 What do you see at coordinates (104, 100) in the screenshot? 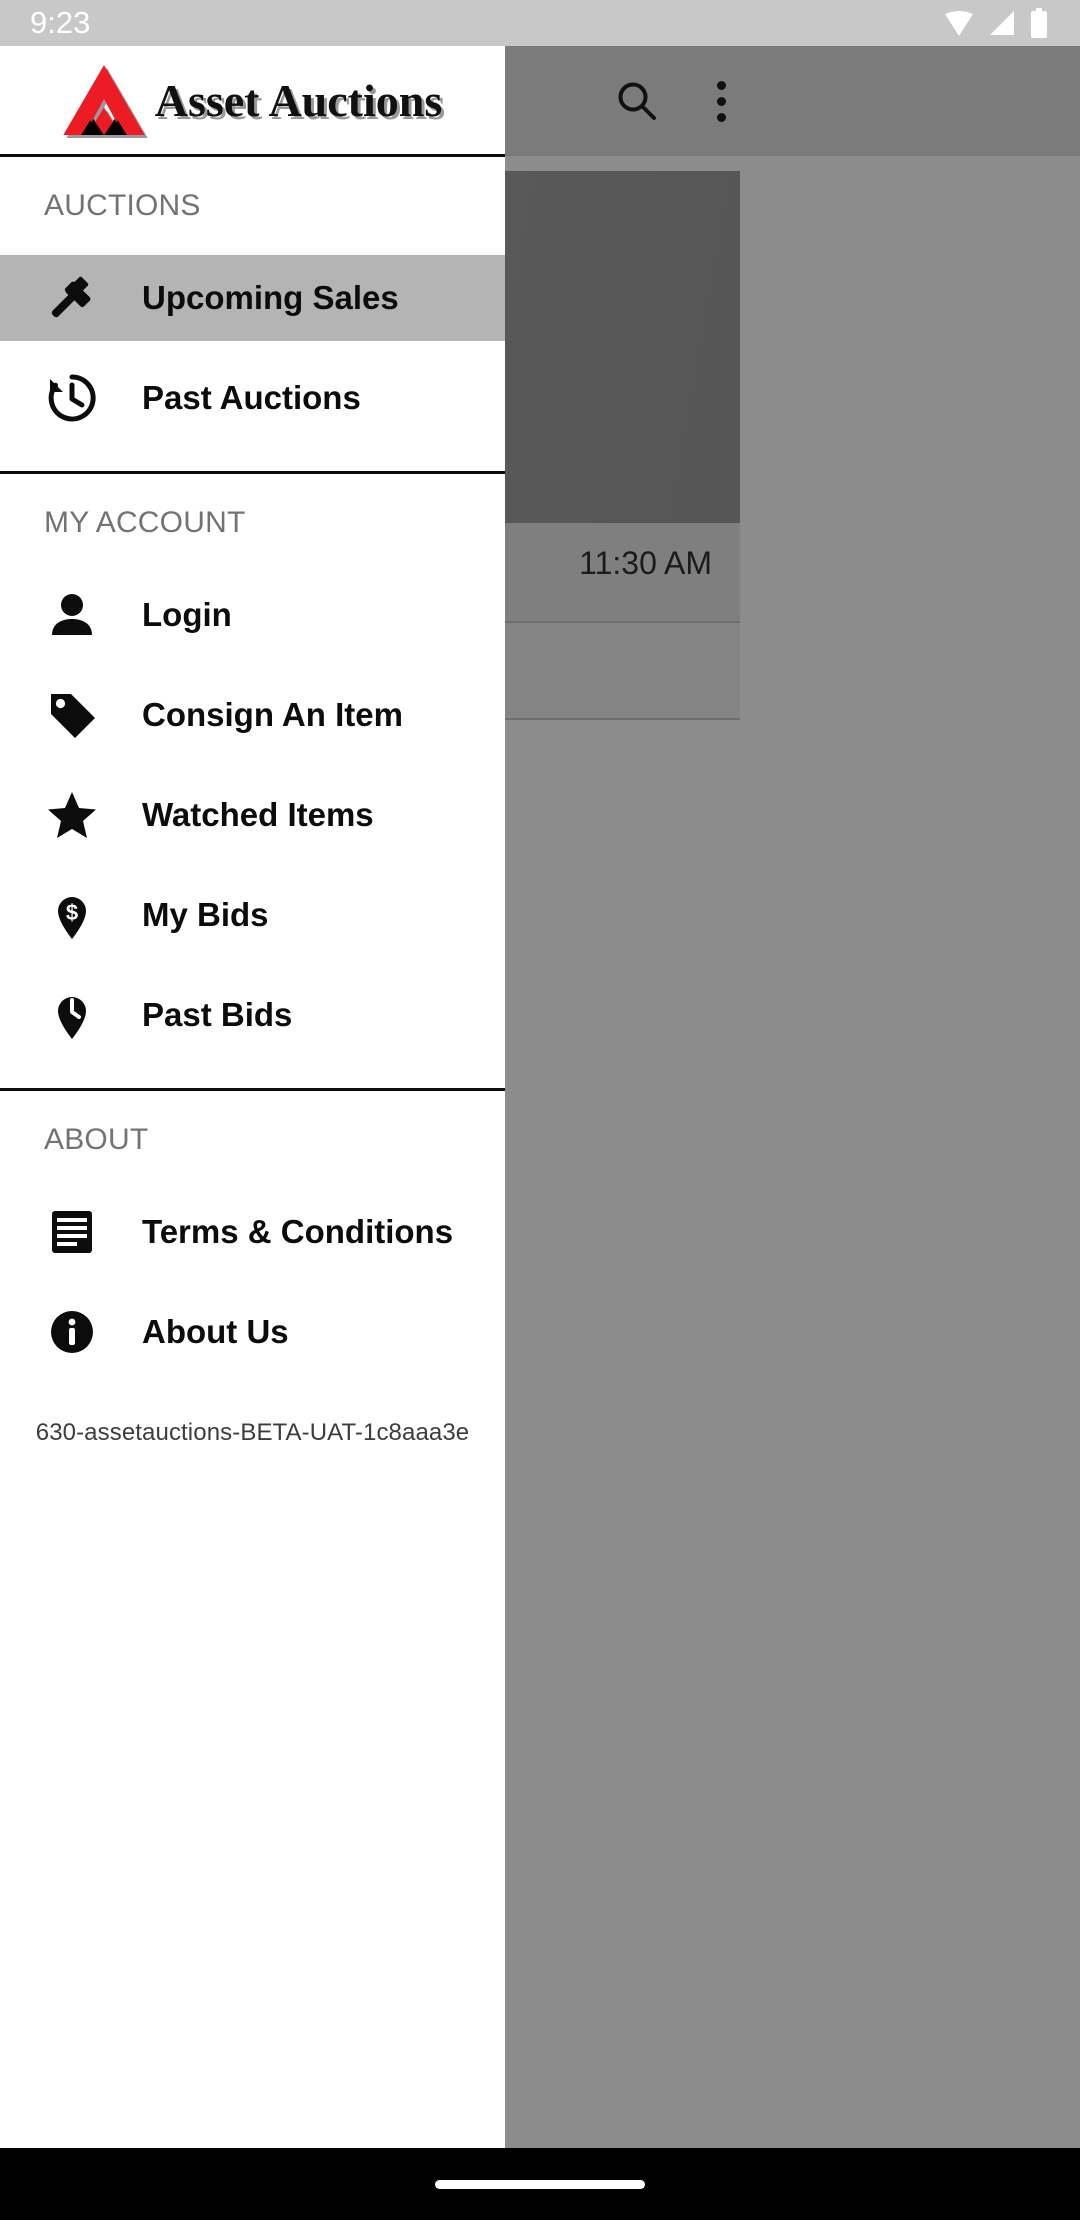
I see `asset-auctions-logo-icon` at bounding box center [104, 100].